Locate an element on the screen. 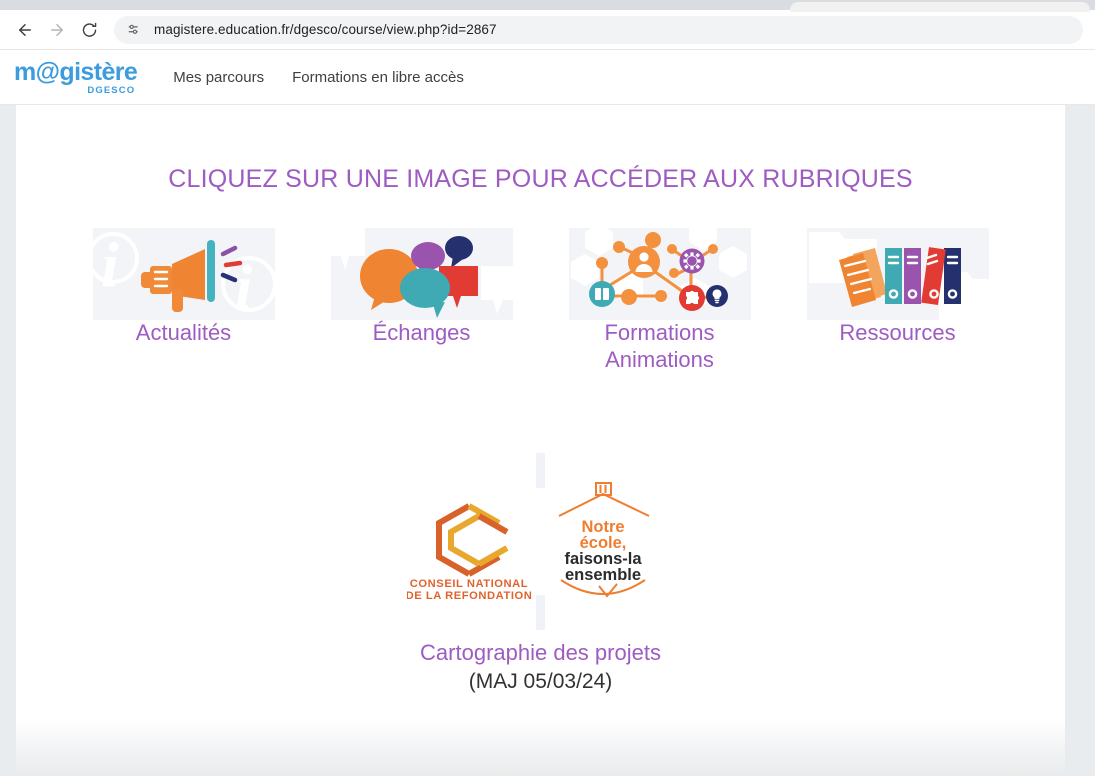 This screenshot has height=776, width=1095. magistere-logo: m@gistère DGESCO is located at coordinates (76, 76).